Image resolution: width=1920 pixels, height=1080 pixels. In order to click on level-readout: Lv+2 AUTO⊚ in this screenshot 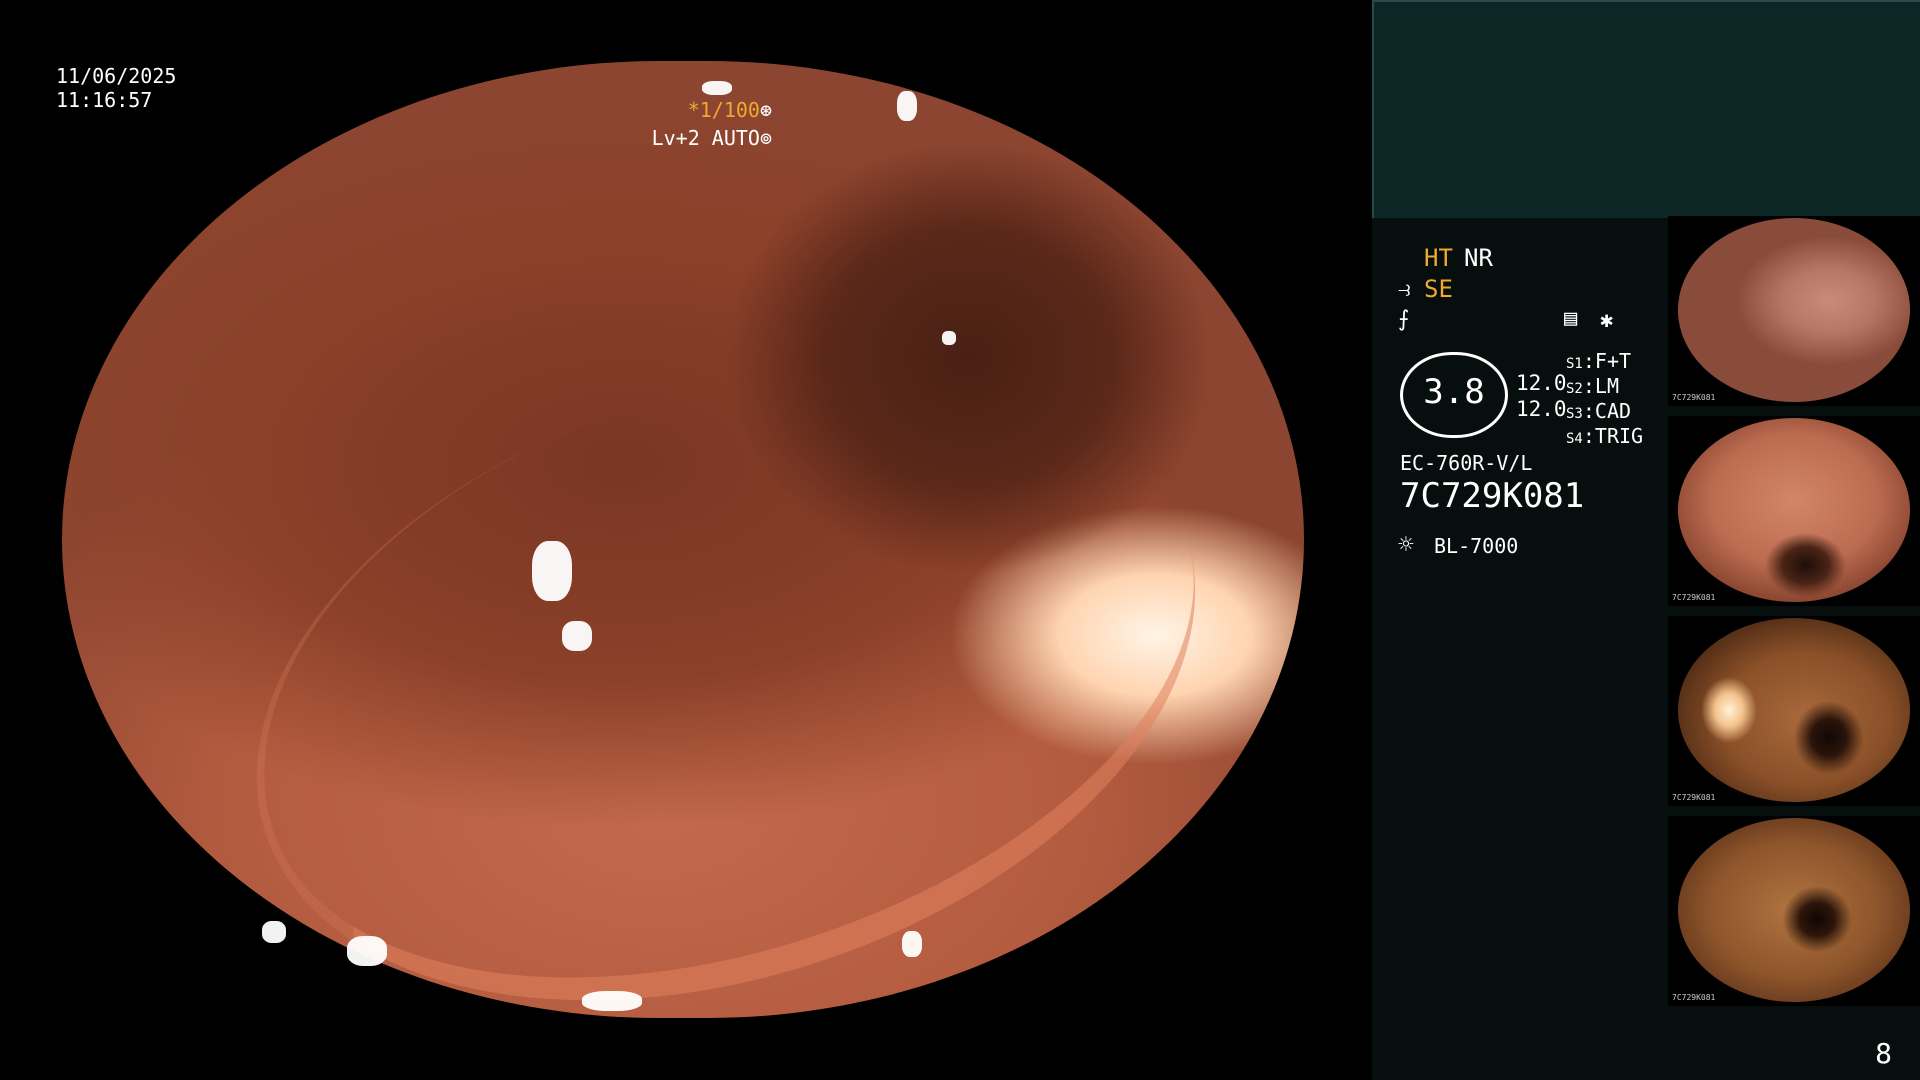, I will do `click(712, 138)`.